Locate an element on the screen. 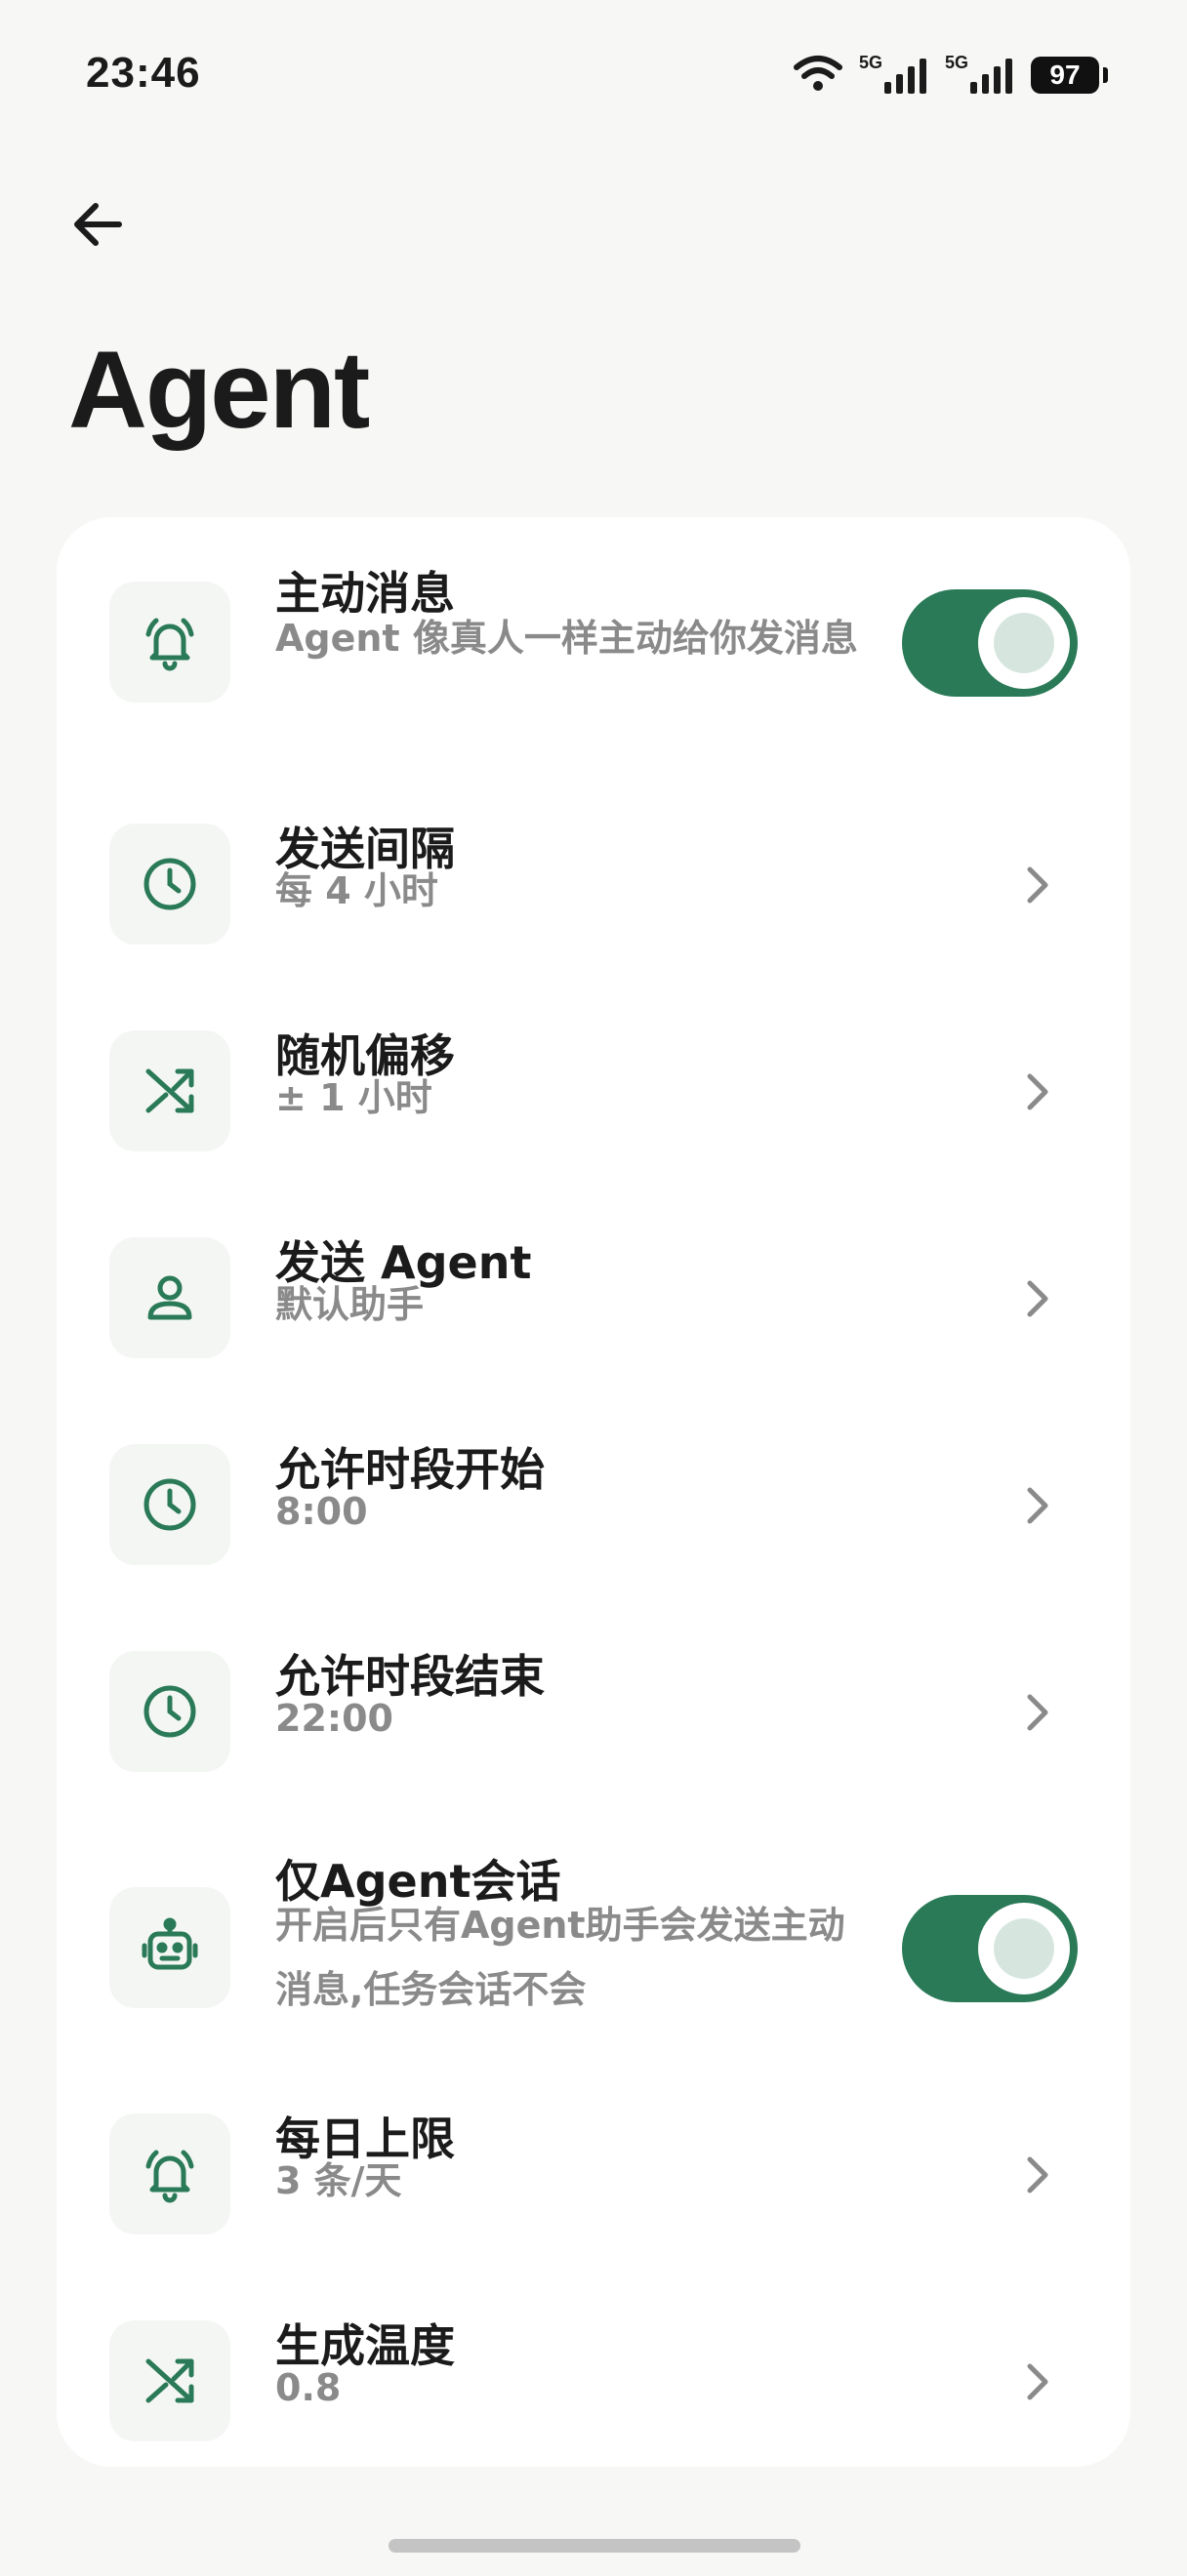 The height and width of the screenshot is (2576, 1187). proactive-message-toggle is located at coordinates (990, 643).